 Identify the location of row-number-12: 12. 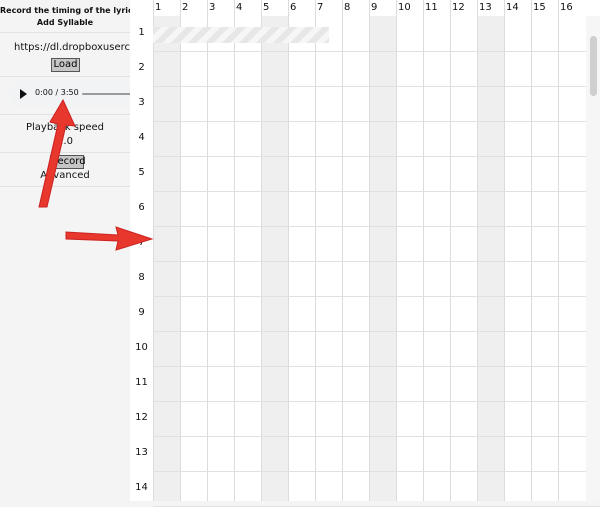
(141, 417).